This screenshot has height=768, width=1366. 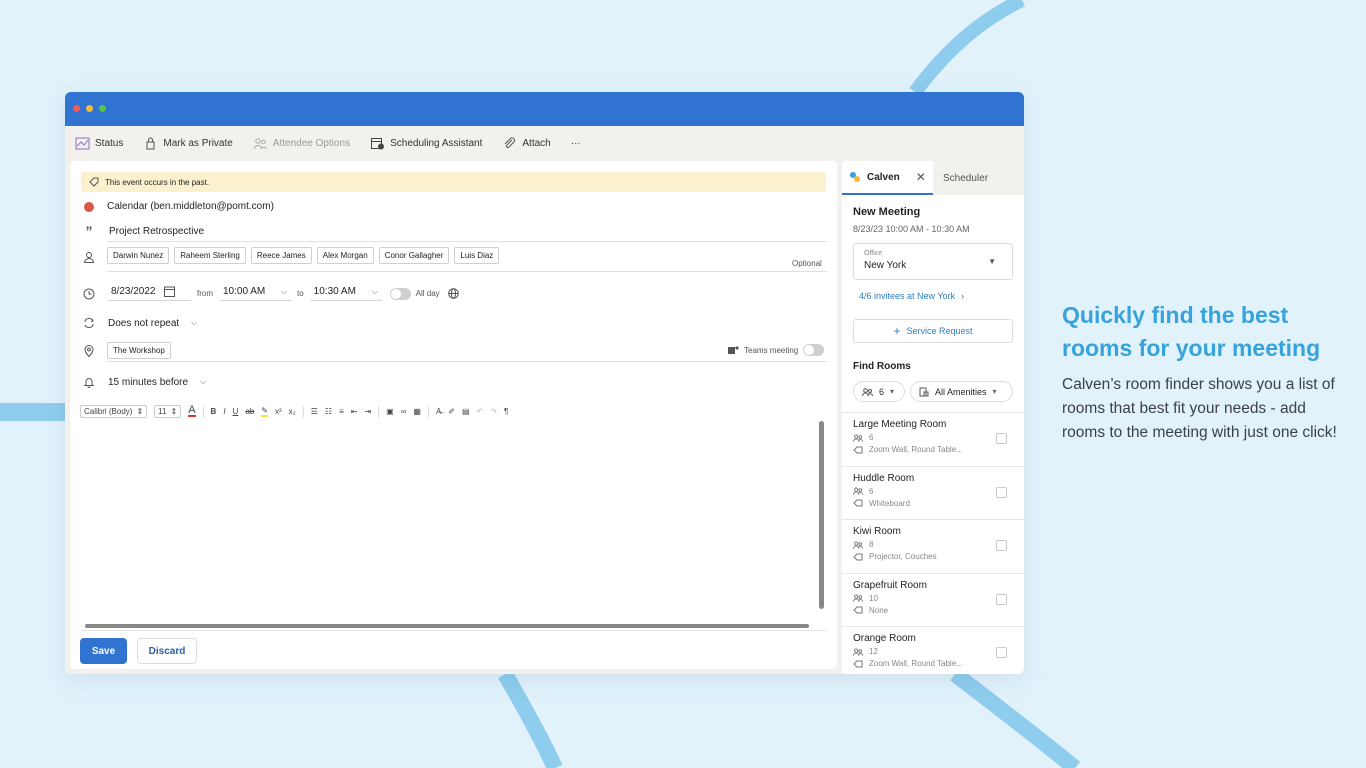 I want to click on reminder-select: 15 minutes before ⌵, so click(x=156, y=382).